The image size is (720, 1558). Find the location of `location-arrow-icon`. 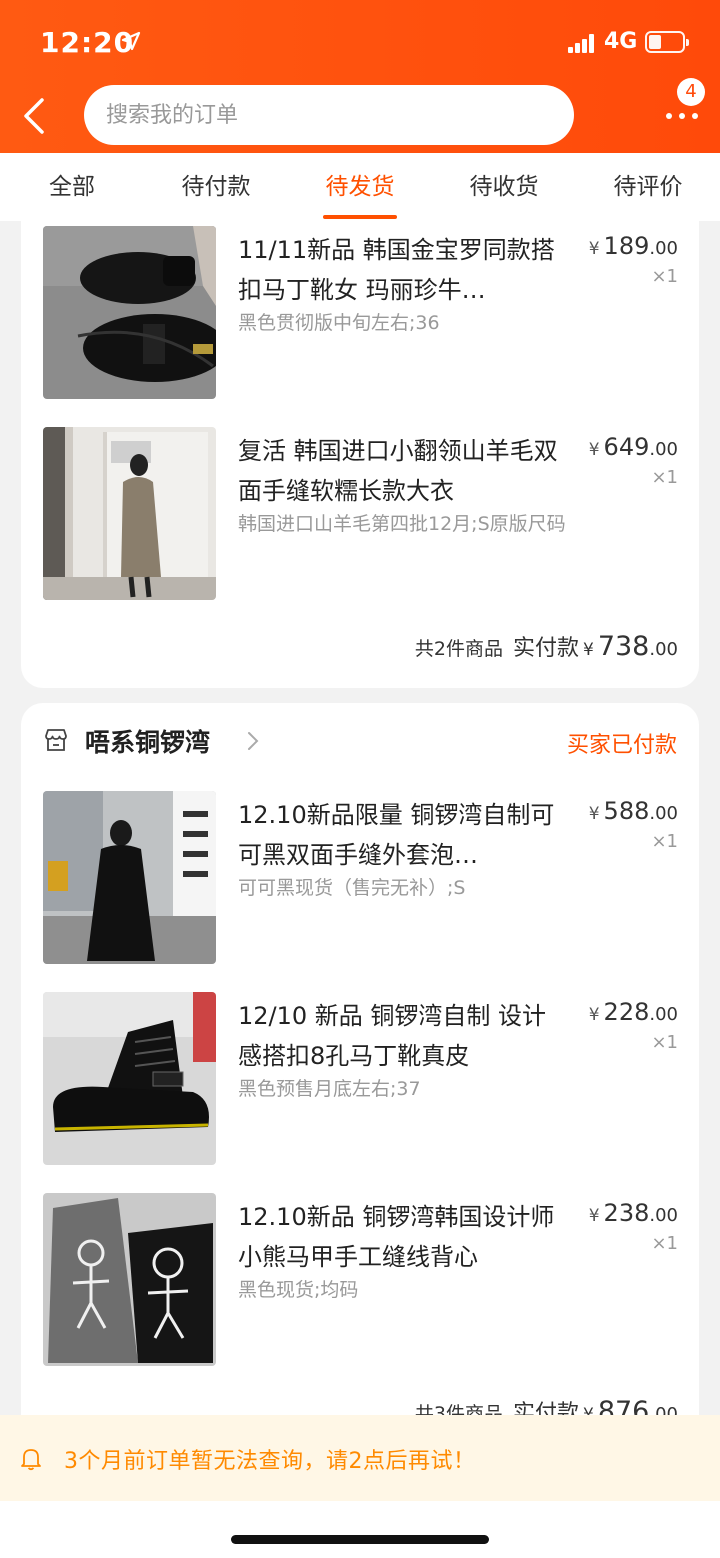

location-arrow-icon is located at coordinates (131, 41).